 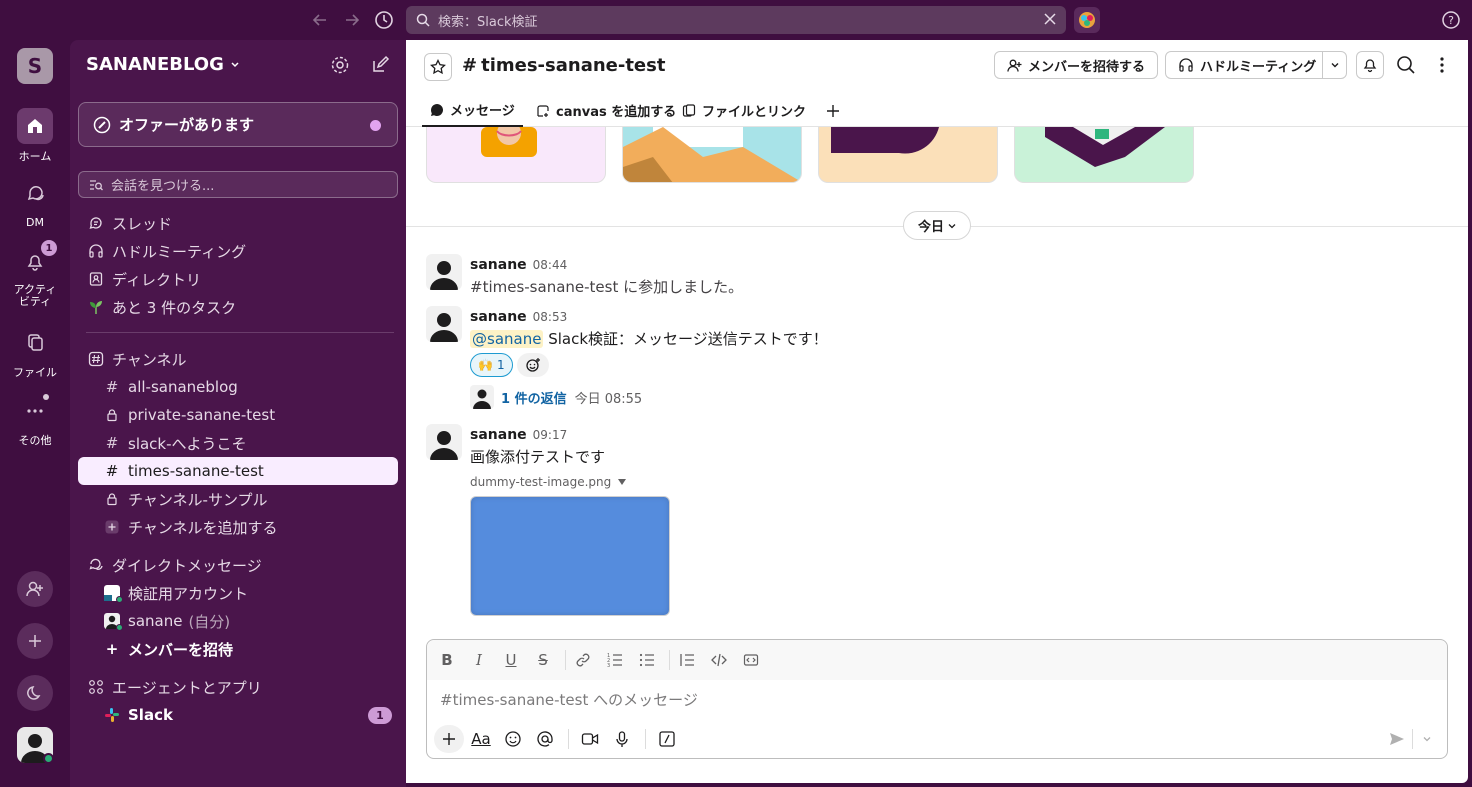 I want to click on bold-icon: B, so click(x=447, y=660).